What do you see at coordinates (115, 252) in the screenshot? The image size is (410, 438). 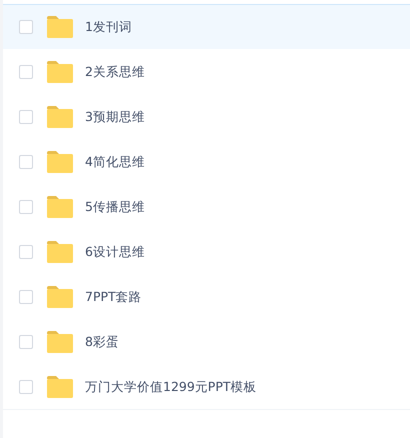 I see `folder-name: 6设计思维` at bounding box center [115, 252].